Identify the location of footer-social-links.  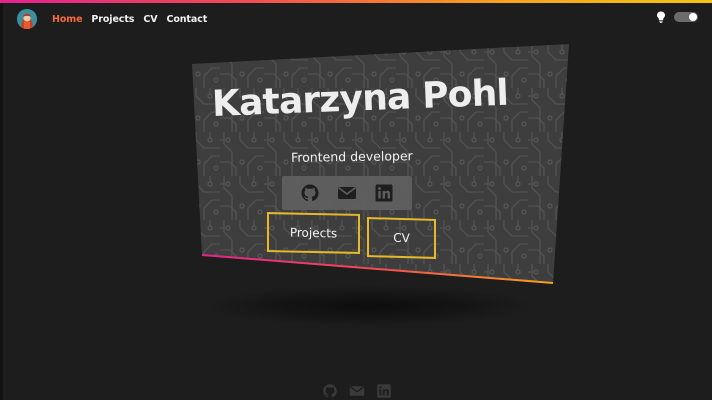
(362, 391).